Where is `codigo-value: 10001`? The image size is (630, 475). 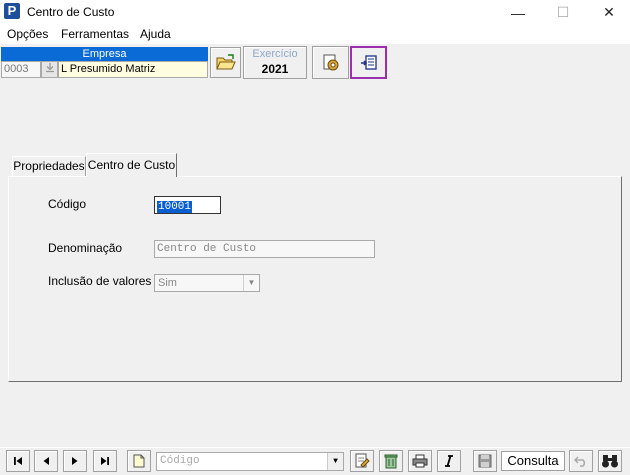
codigo-value: 10001 is located at coordinates (175, 207).